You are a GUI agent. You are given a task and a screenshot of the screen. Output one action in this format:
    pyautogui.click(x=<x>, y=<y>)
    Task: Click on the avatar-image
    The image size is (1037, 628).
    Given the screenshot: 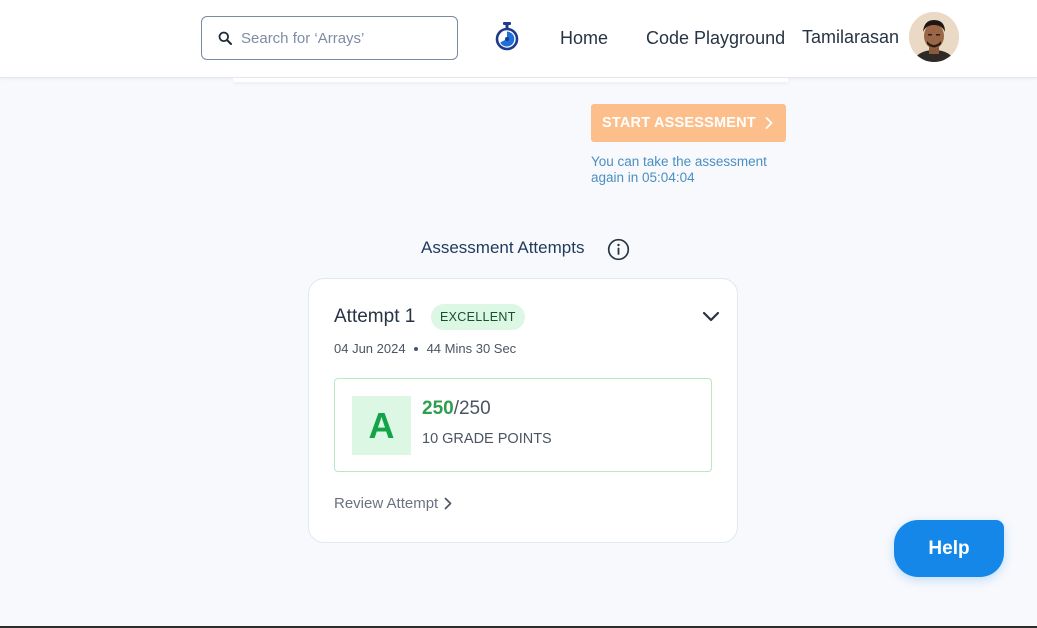 What is the action you would take?
    pyautogui.click(x=934, y=37)
    